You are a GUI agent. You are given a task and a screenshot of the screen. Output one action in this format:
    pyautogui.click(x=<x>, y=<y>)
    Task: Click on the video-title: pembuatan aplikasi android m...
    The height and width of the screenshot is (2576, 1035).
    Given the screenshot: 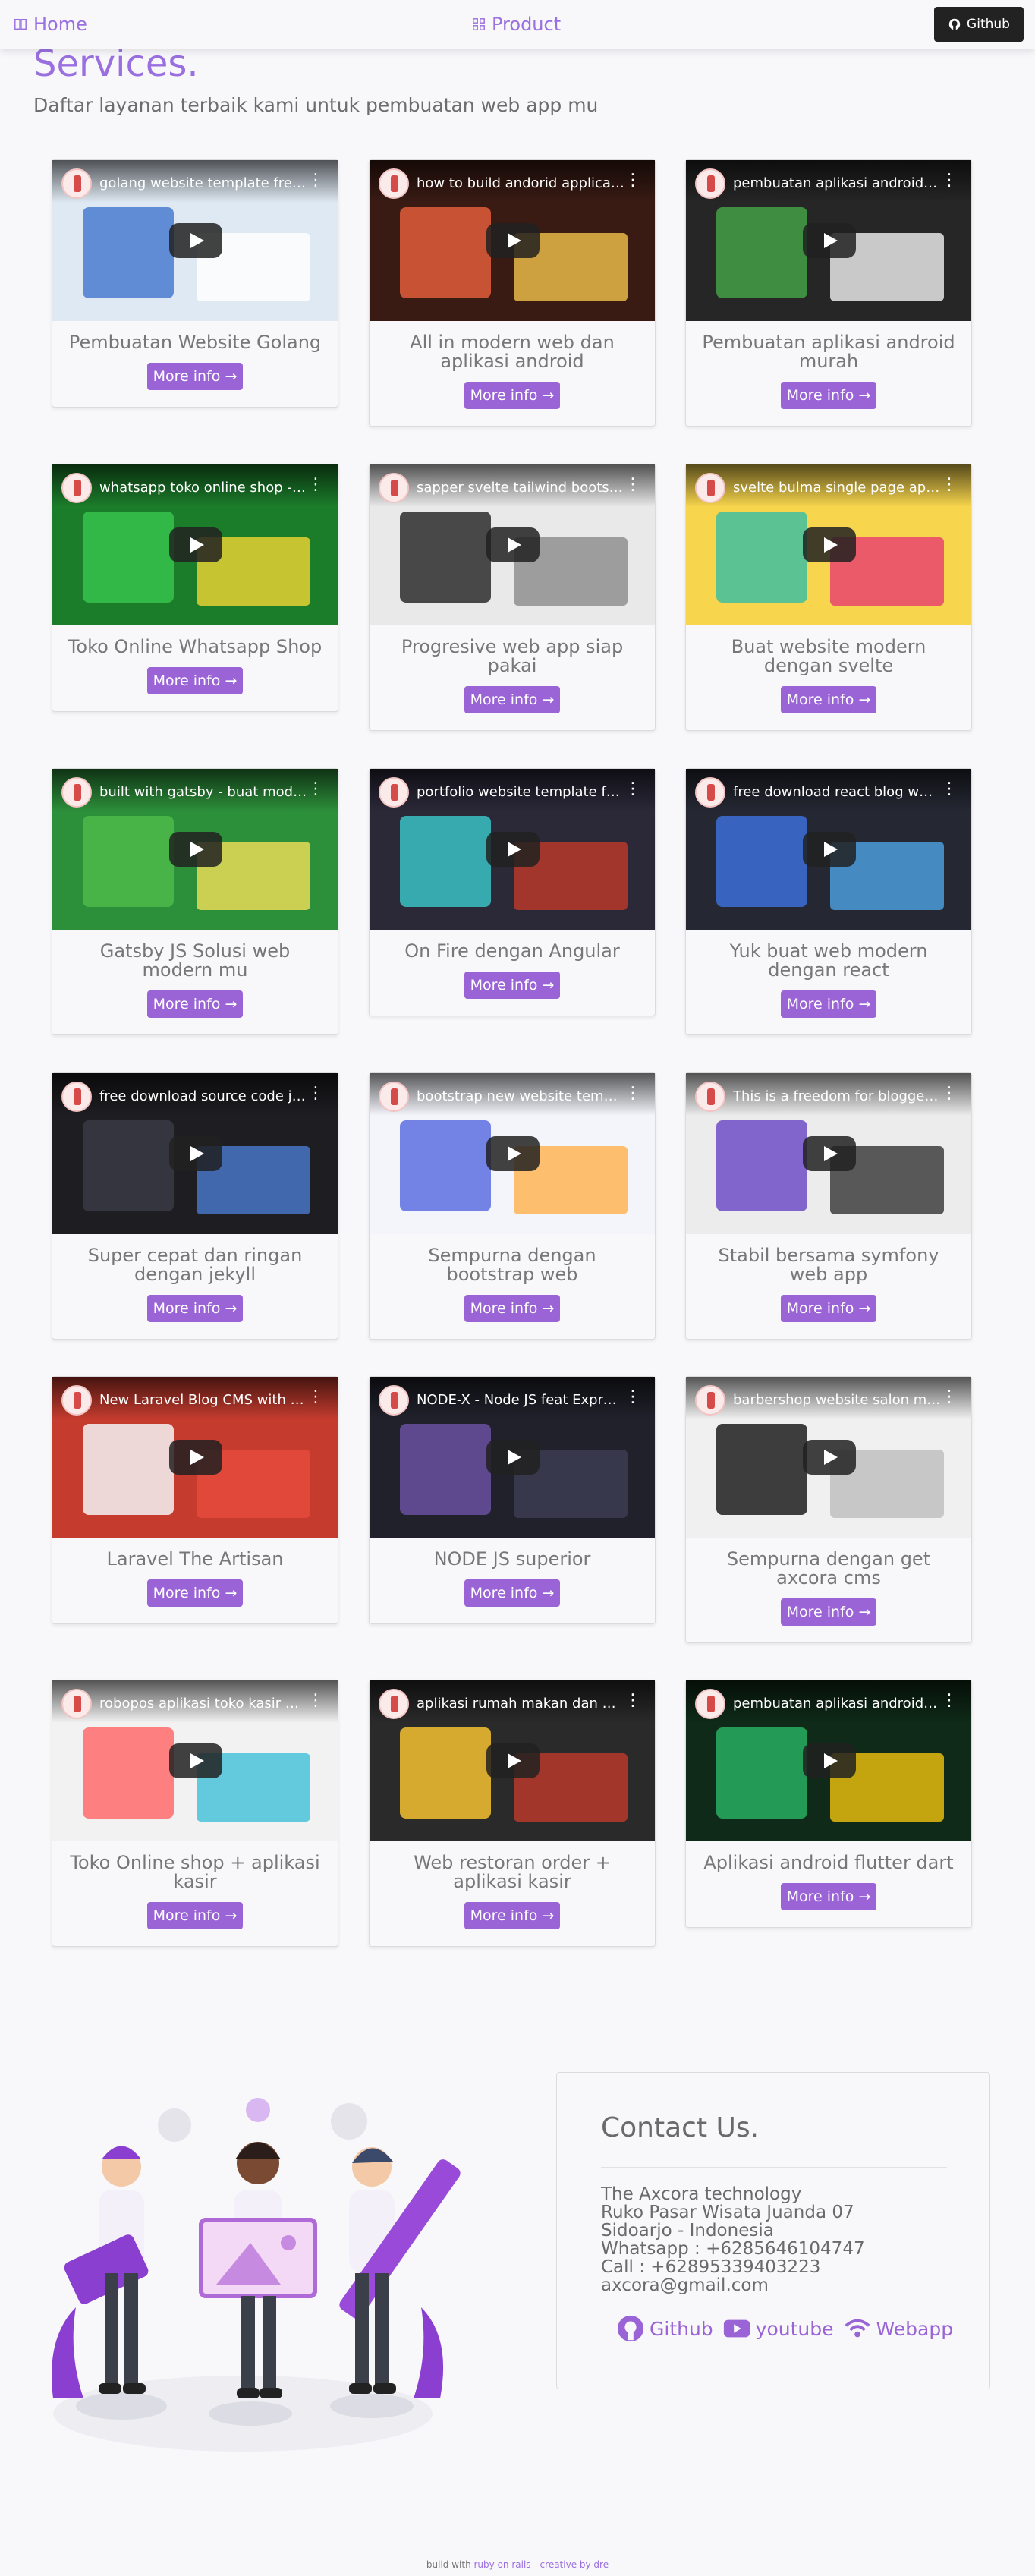 What is the action you would take?
    pyautogui.click(x=837, y=183)
    